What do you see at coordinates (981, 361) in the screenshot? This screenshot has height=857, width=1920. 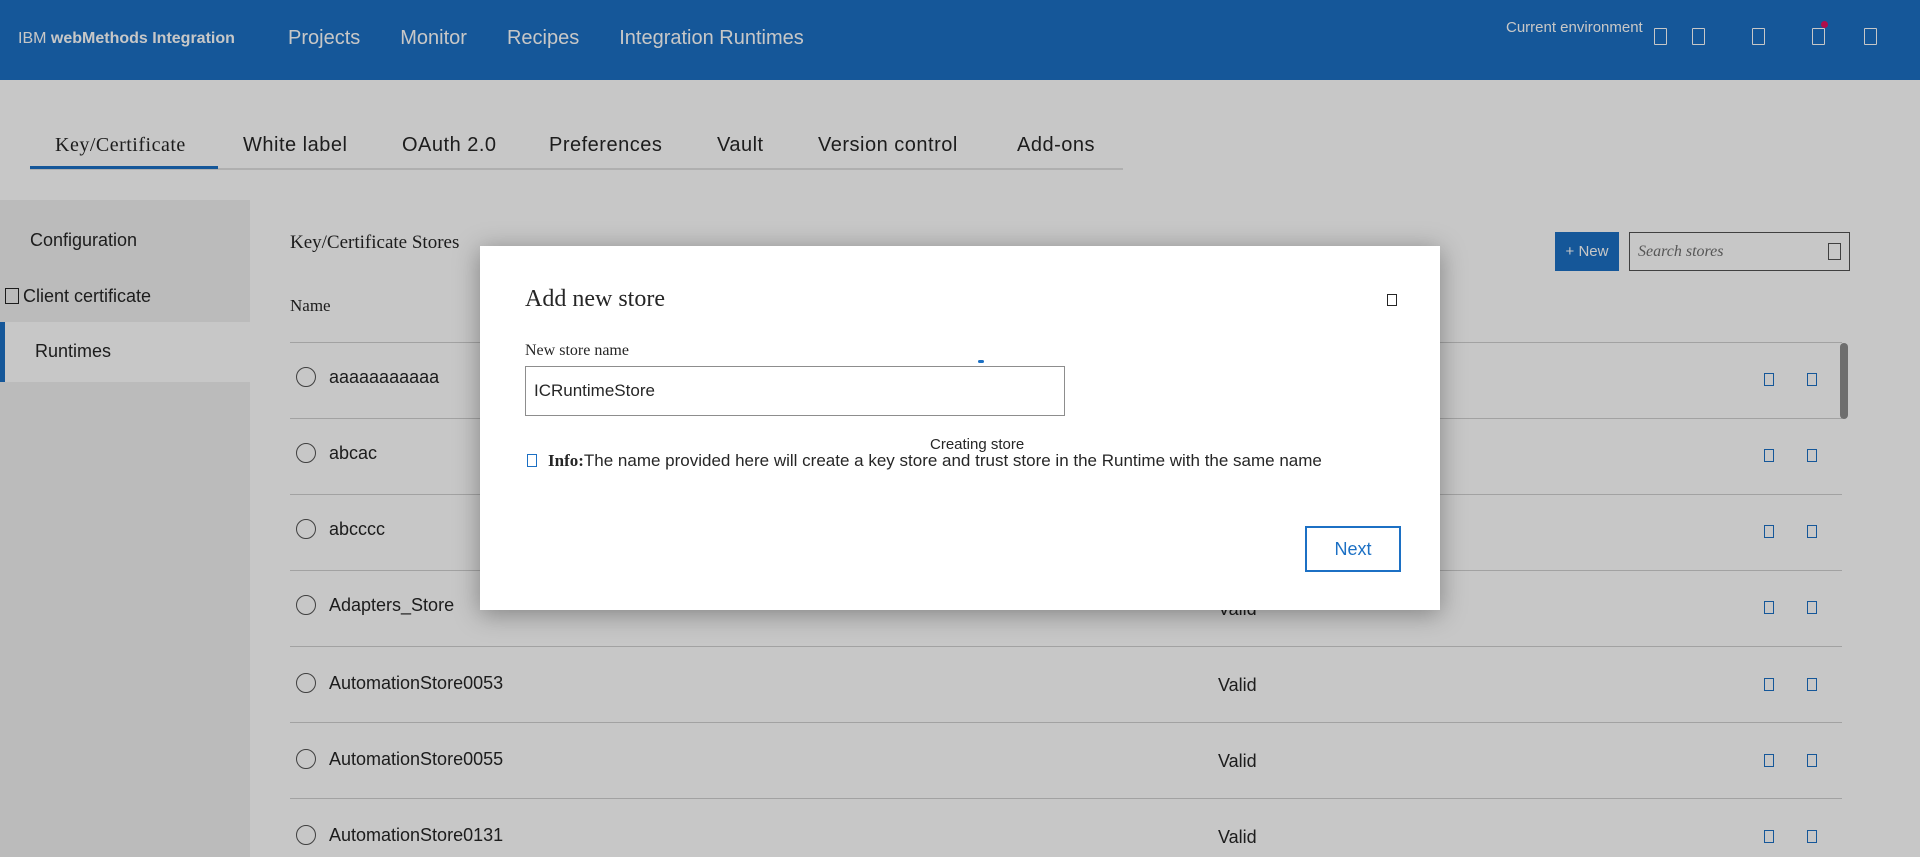 I see `loading-spinner-icon` at bounding box center [981, 361].